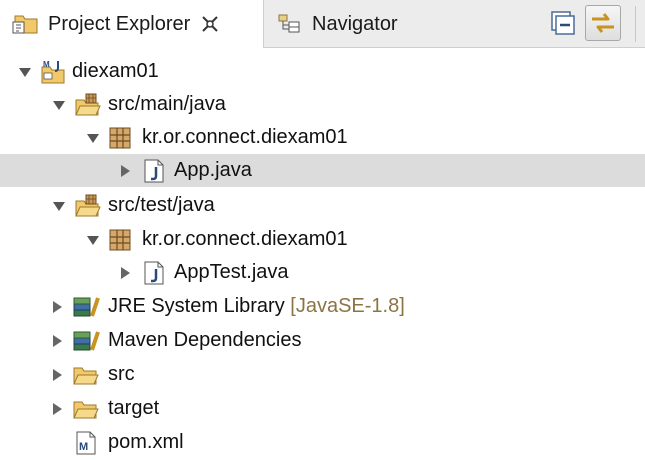 This screenshot has height=460, width=645. What do you see at coordinates (322, 272) in the screenshot?
I see `tree-item-java-file: AppTest.java` at bounding box center [322, 272].